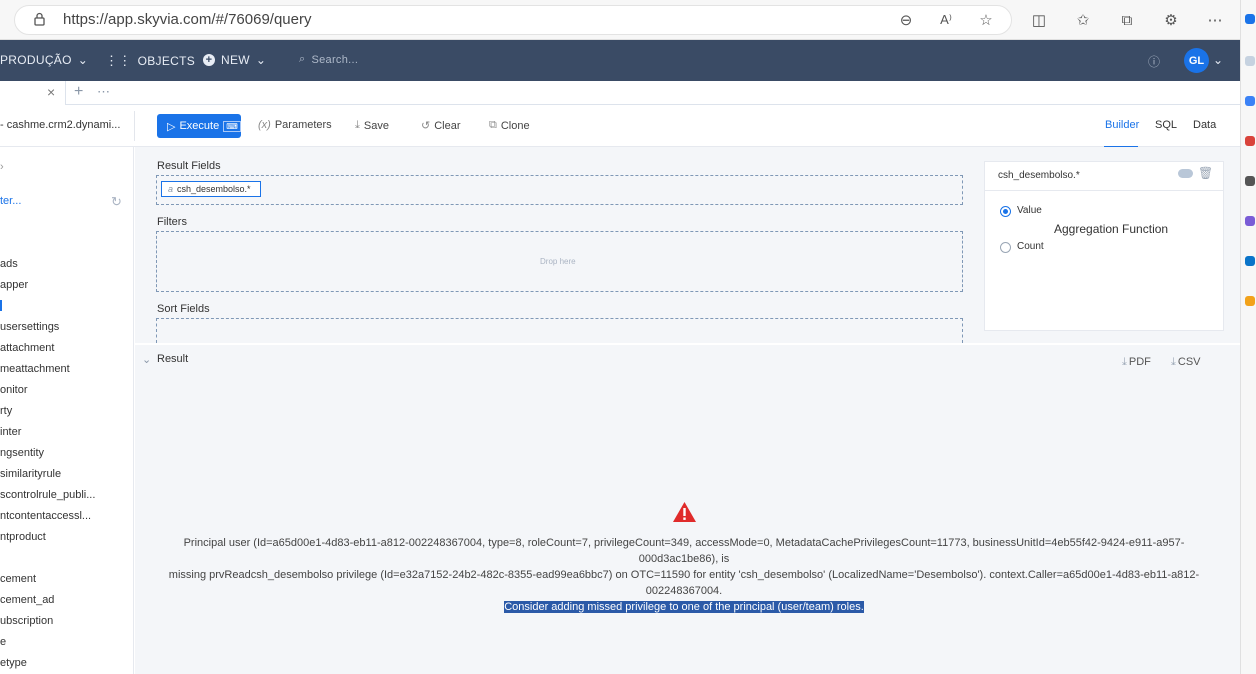 The width and height of the screenshot is (1256, 674). Describe the element at coordinates (39, 19) in the screenshot. I see `lock-icon` at that location.